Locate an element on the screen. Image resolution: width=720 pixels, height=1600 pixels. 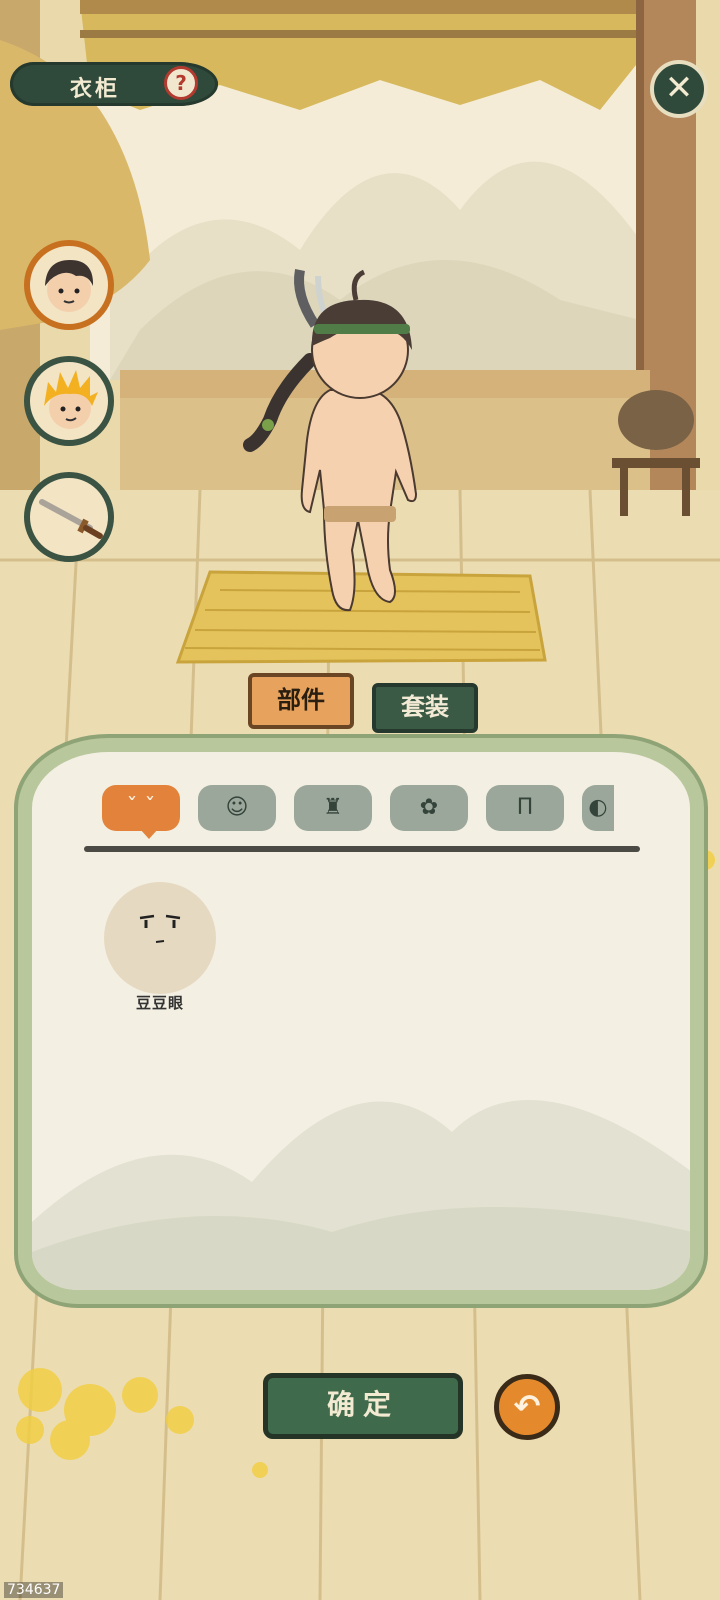
category-tab-accessory: ✿ is located at coordinates (429, 808).